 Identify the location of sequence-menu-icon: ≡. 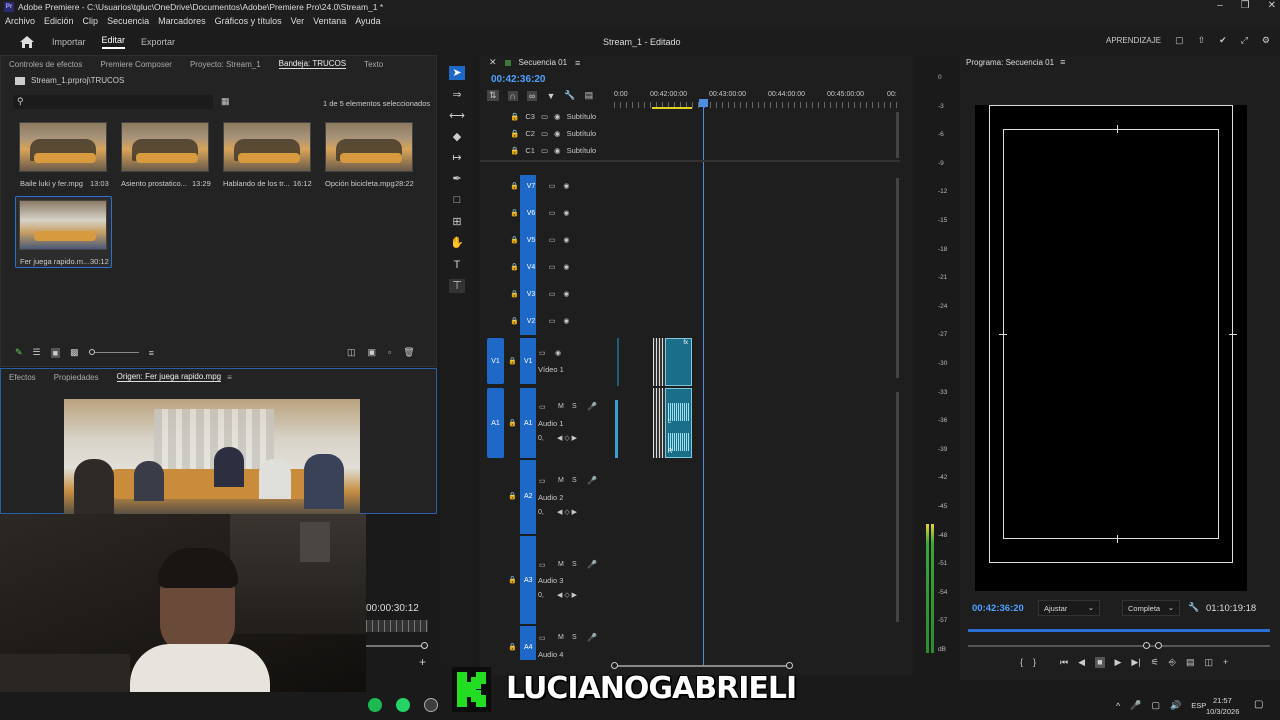
(577, 63).